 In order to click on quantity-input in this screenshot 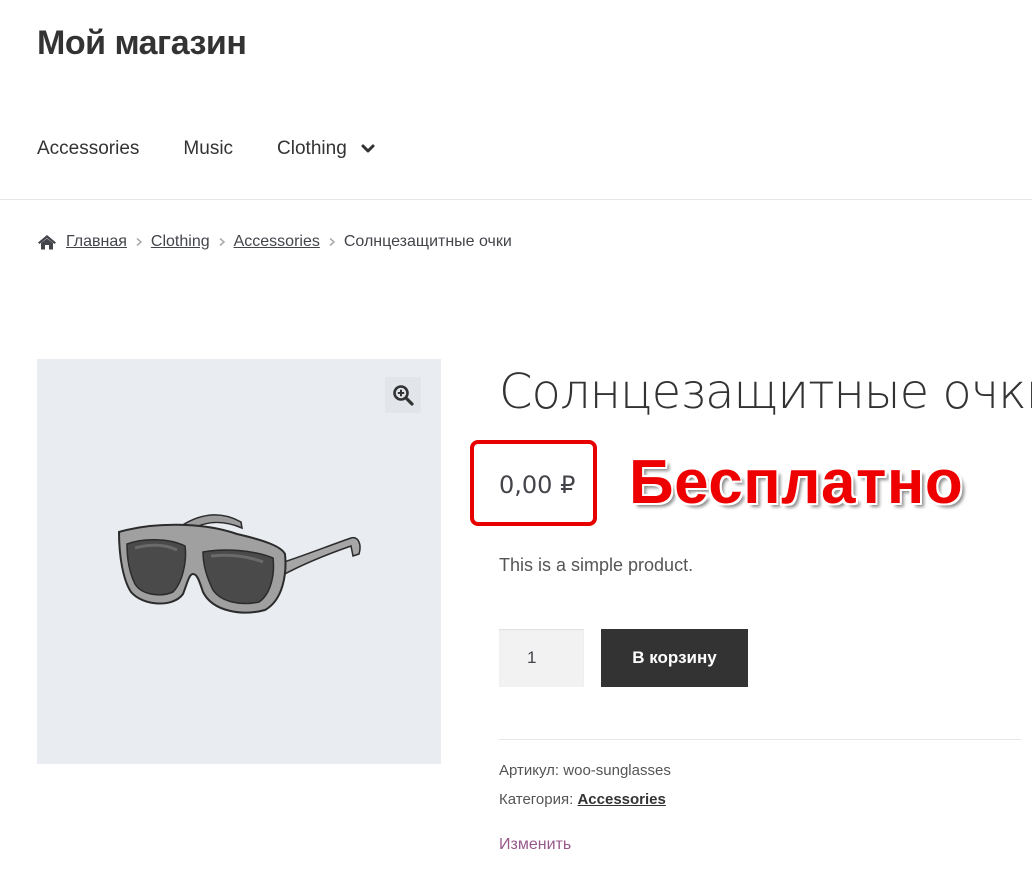, I will do `click(541, 658)`.